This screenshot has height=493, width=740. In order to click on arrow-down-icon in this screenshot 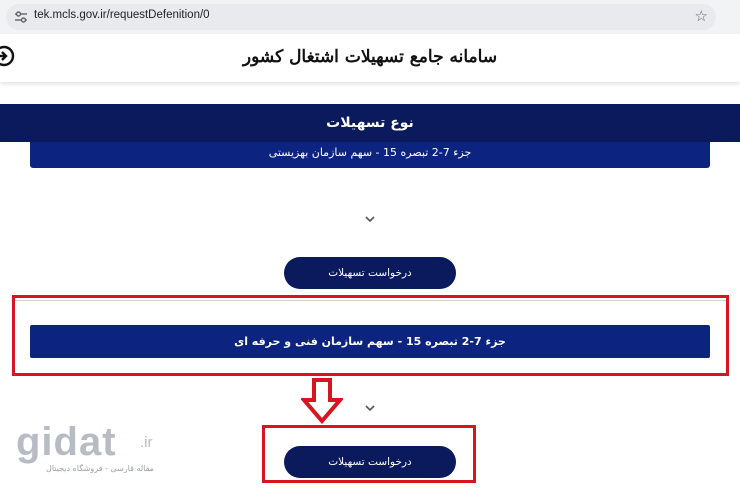, I will do `click(322, 401)`.